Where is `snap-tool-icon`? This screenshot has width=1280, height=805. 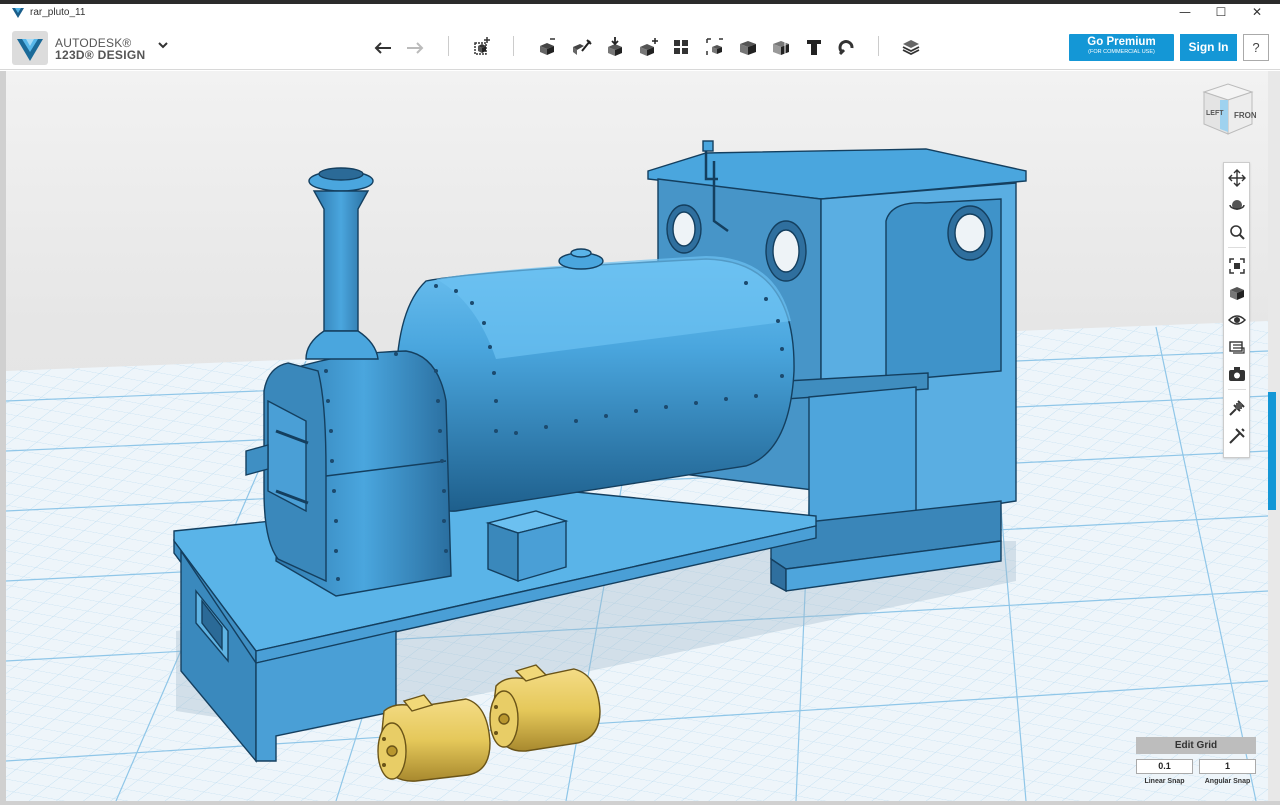
snap-tool-icon is located at coordinates (1237, 408).